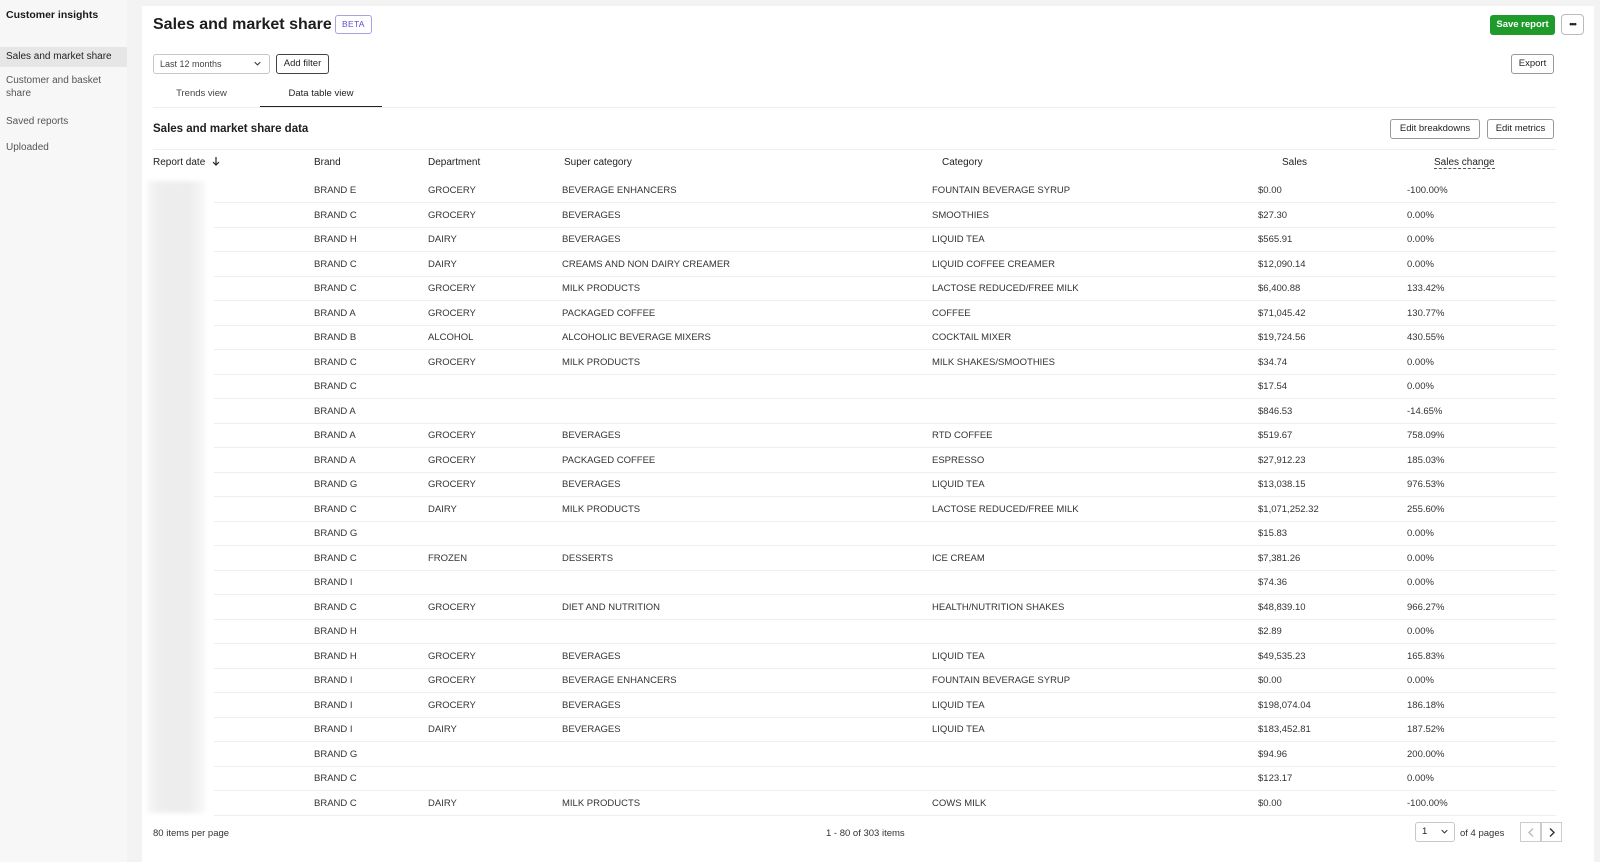  What do you see at coordinates (868, 631) in the screenshot?
I see `table-row: BRAND H $2.89 0.00%` at bounding box center [868, 631].